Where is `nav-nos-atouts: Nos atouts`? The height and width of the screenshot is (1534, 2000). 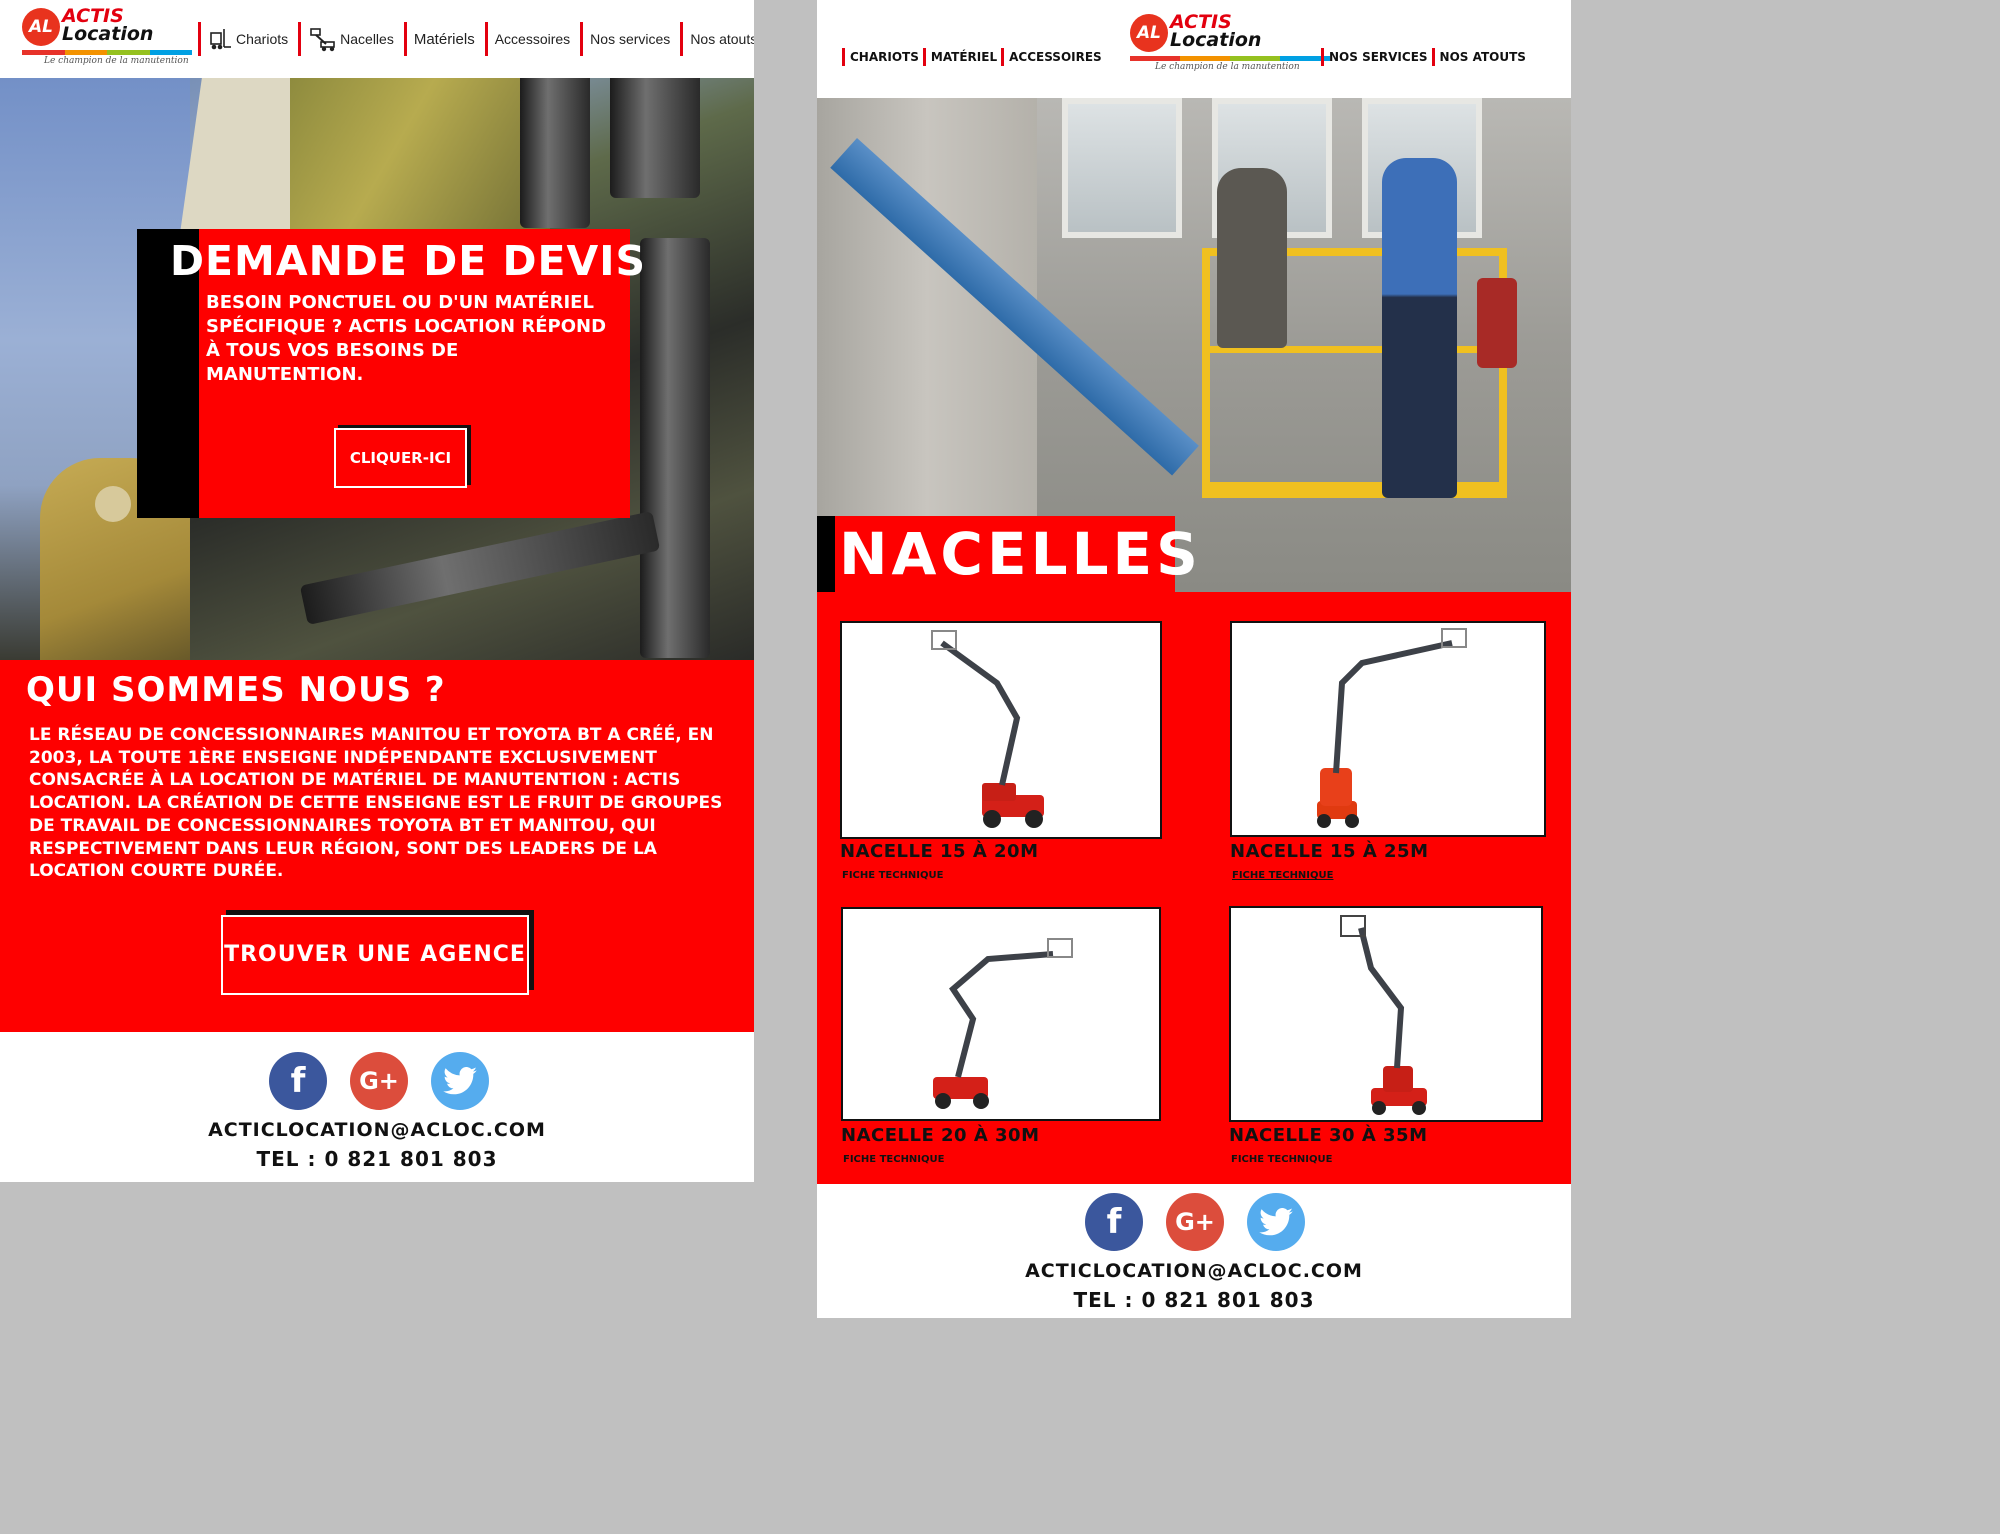 nav-nos-atouts: Nos atouts is located at coordinates (717, 39).